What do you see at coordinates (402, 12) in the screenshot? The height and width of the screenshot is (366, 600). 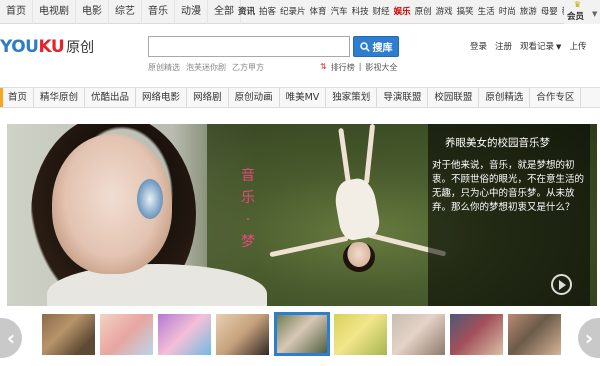 I see `top-nav-item: 娱乐` at bounding box center [402, 12].